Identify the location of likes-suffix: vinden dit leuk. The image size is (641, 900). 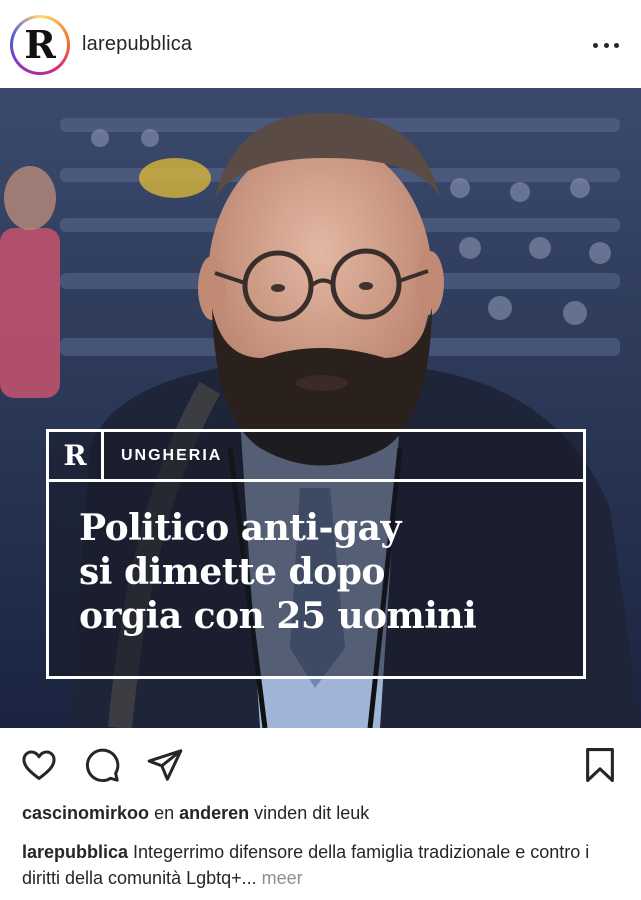
(312, 813).